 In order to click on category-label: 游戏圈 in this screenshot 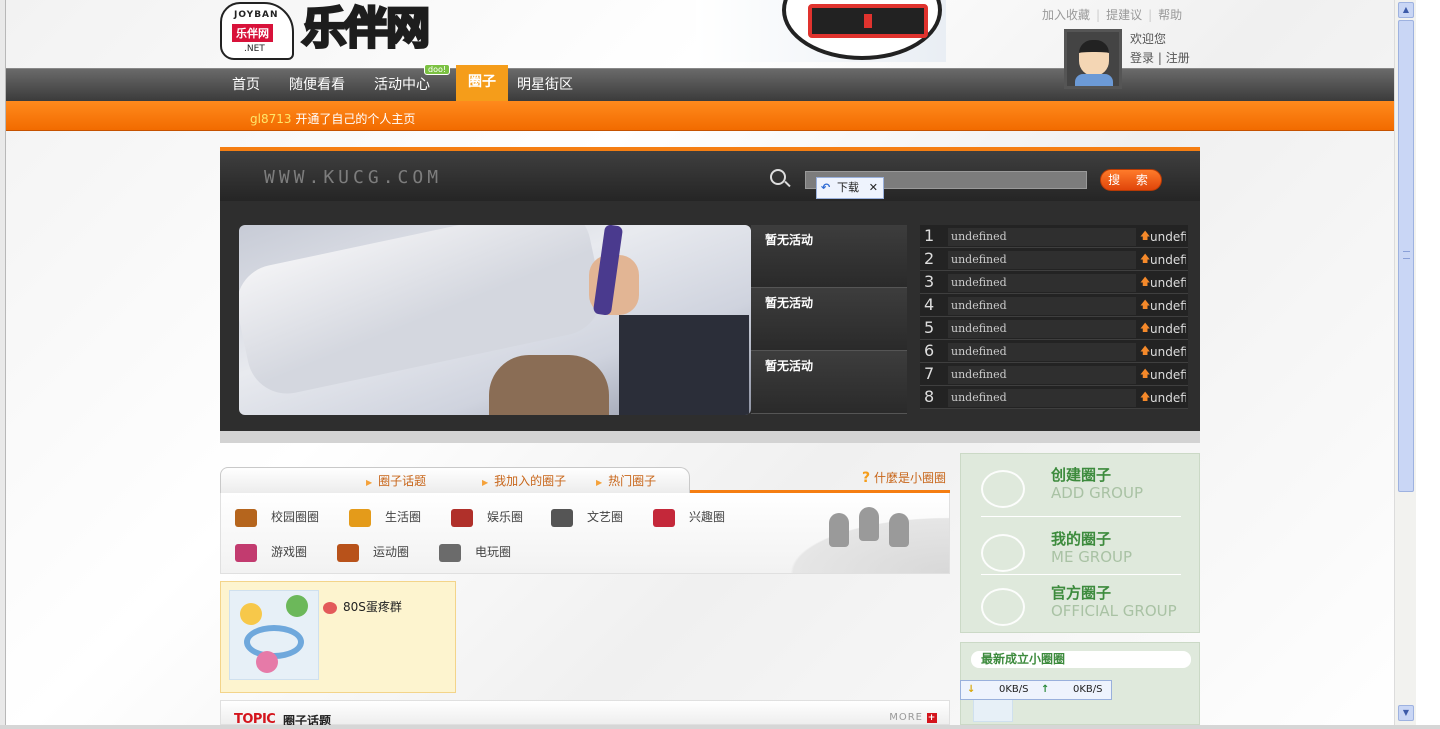, I will do `click(289, 552)`.